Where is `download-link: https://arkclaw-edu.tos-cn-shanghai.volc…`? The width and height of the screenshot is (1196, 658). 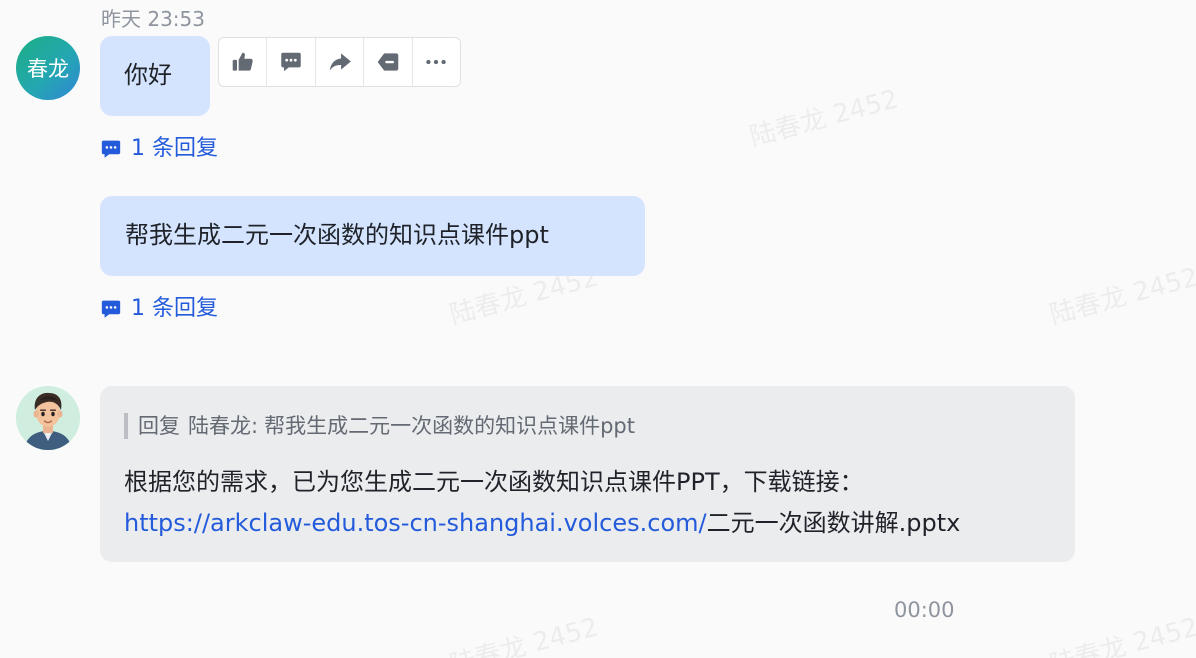
download-link: https://arkclaw-edu.tos-cn-shanghai.volc… is located at coordinates (415, 523).